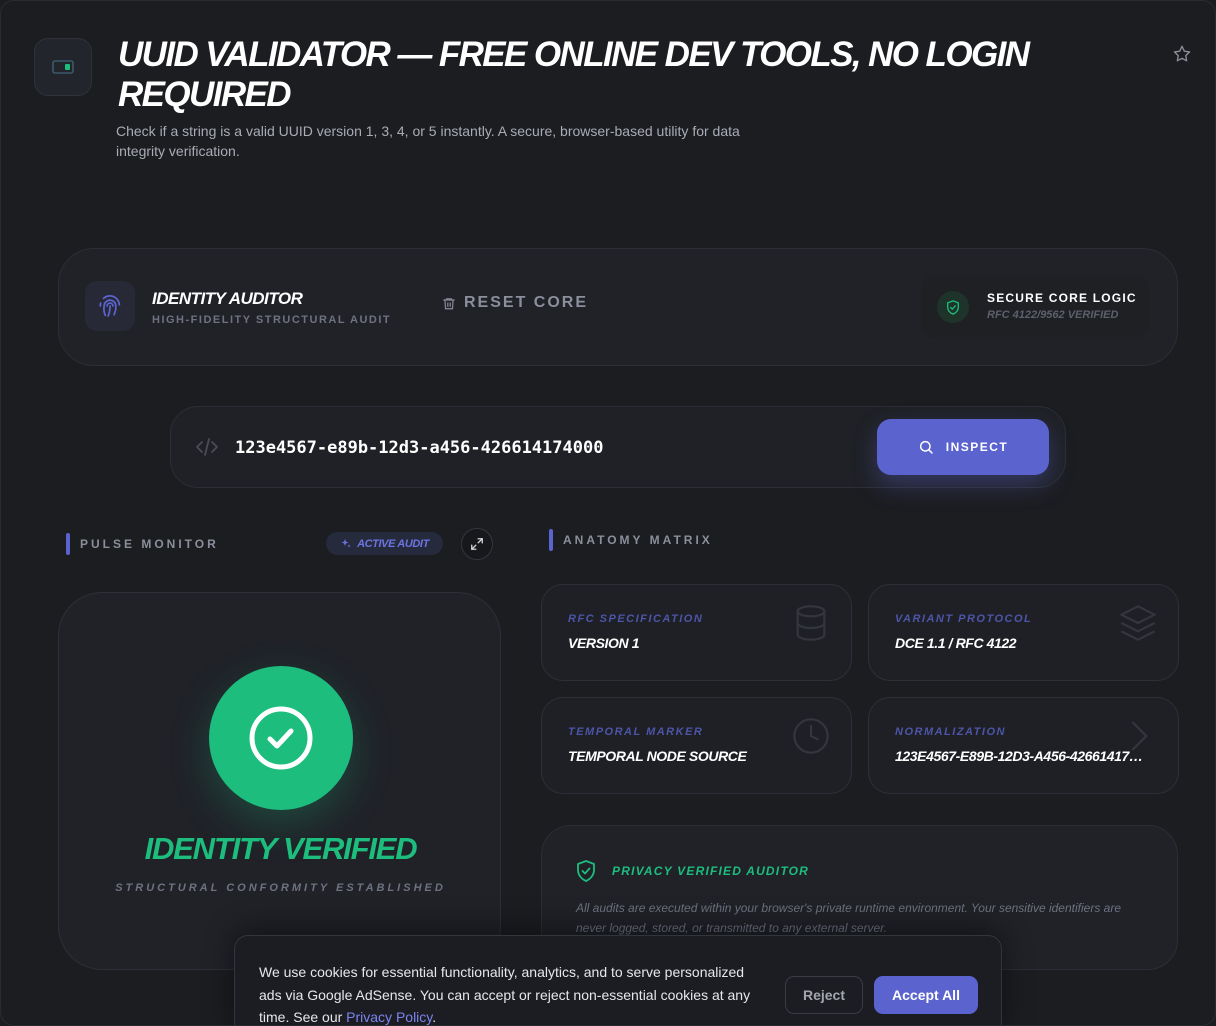 The height and width of the screenshot is (1026, 1216). Describe the element at coordinates (824, 995) in the screenshot. I see `reject-cookies-button: Reject` at that location.